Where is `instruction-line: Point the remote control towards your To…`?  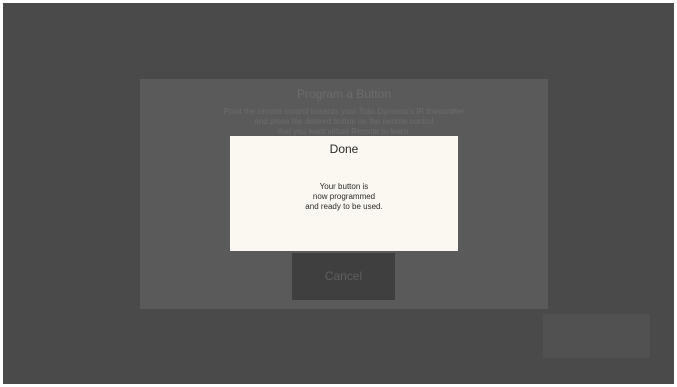
instruction-line: Point the remote control towards your To… is located at coordinates (344, 111).